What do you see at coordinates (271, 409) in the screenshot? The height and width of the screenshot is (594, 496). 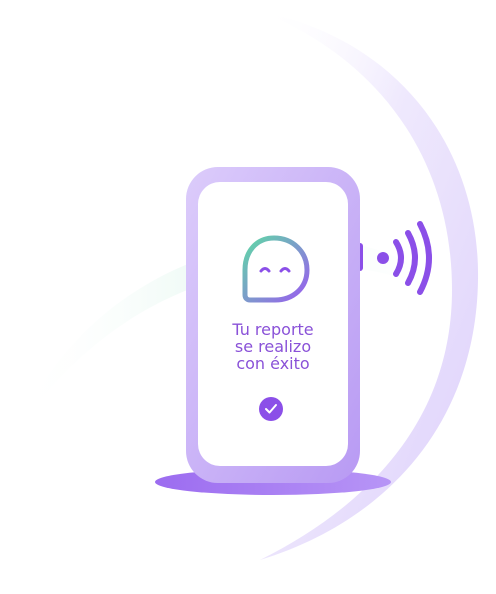 I see `checkmark-icon` at bounding box center [271, 409].